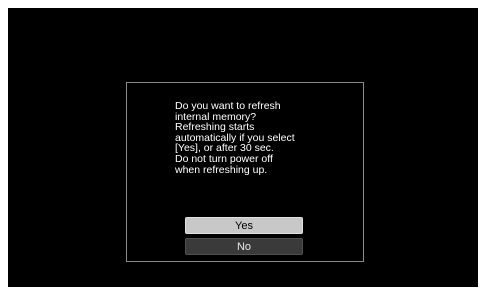  Describe the element at coordinates (244, 225) in the screenshot. I see `yes-button: Yes` at that location.